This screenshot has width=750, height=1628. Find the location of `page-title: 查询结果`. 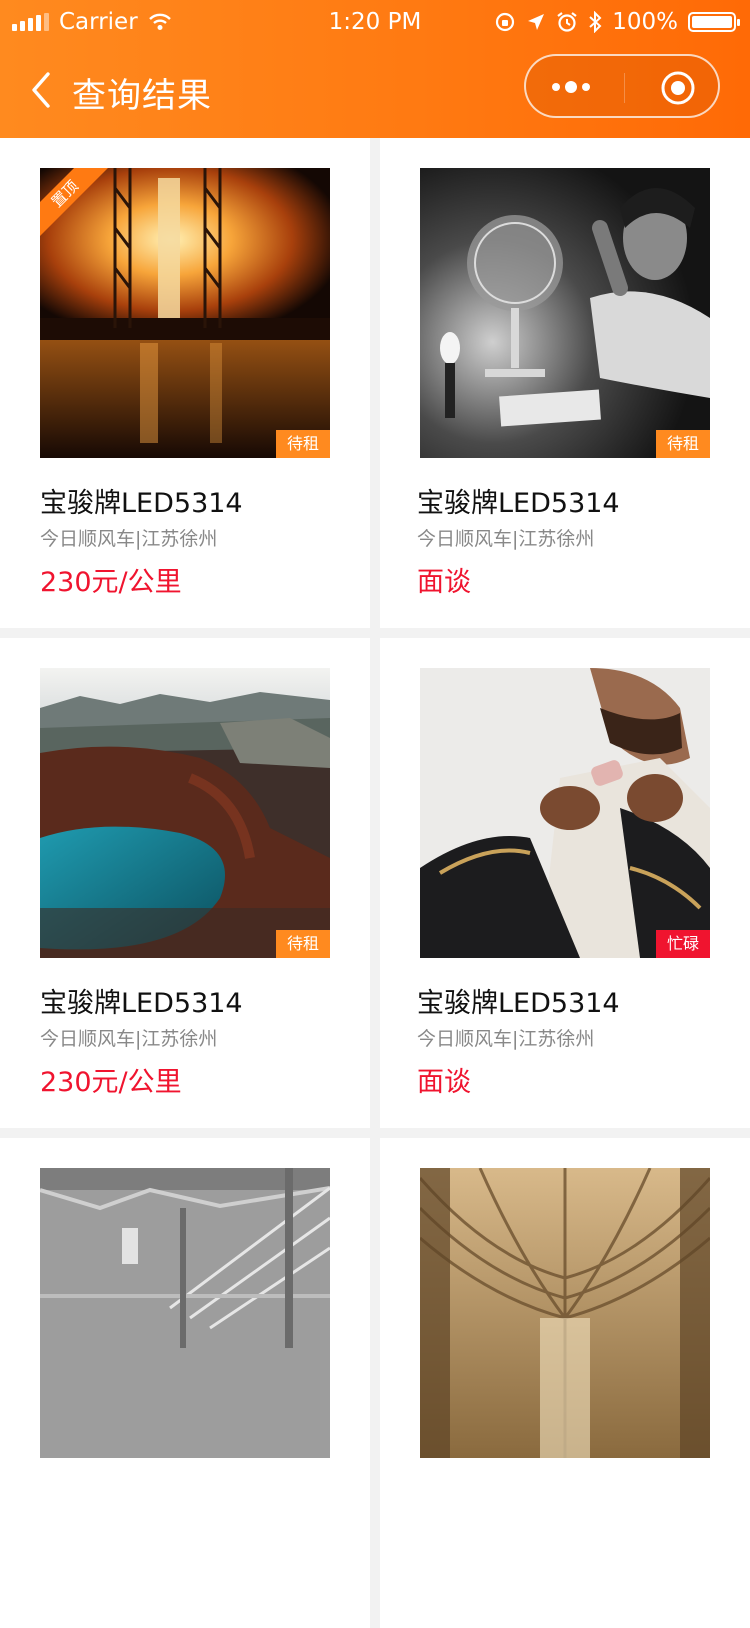

page-title: 查询结果 is located at coordinates (142, 96).